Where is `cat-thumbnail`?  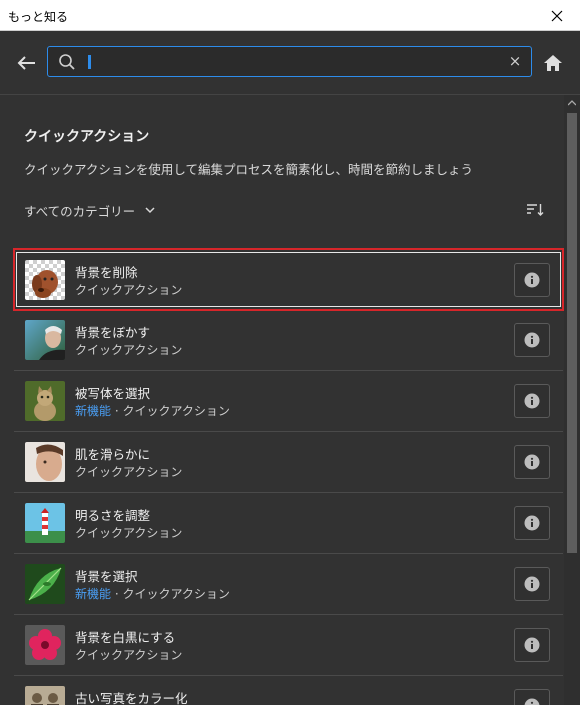 cat-thumbnail is located at coordinates (45, 401).